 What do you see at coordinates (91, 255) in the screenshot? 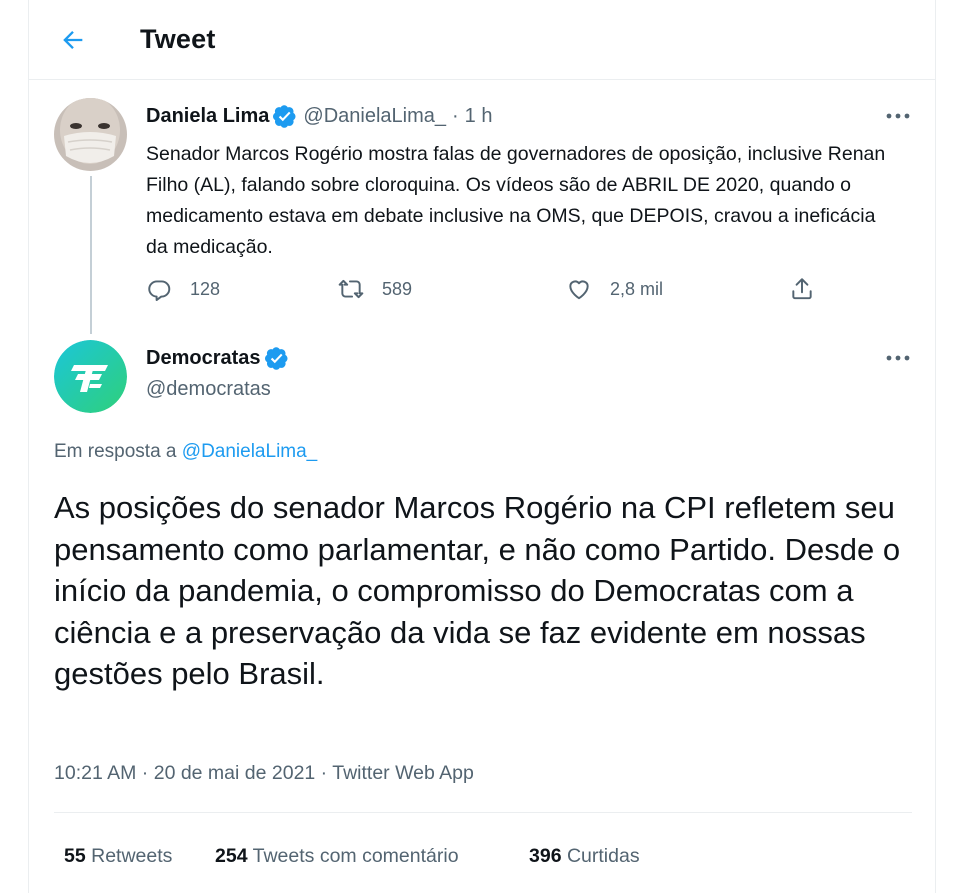
I see `thread-connector` at bounding box center [91, 255].